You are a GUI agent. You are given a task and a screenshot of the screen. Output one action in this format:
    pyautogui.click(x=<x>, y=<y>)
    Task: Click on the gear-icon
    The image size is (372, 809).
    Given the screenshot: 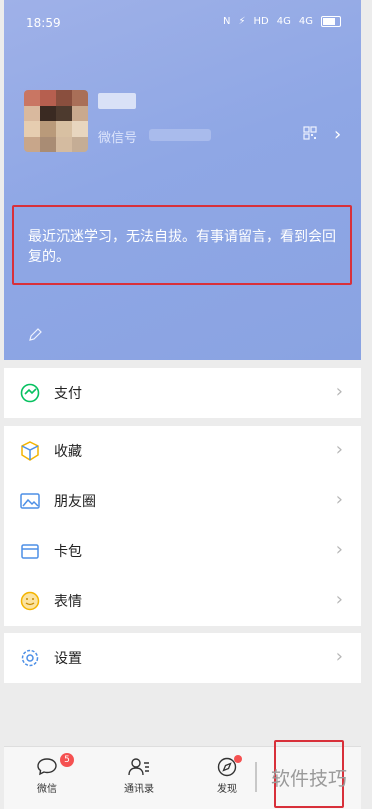 What is the action you would take?
    pyautogui.click(x=30, y=658)
    